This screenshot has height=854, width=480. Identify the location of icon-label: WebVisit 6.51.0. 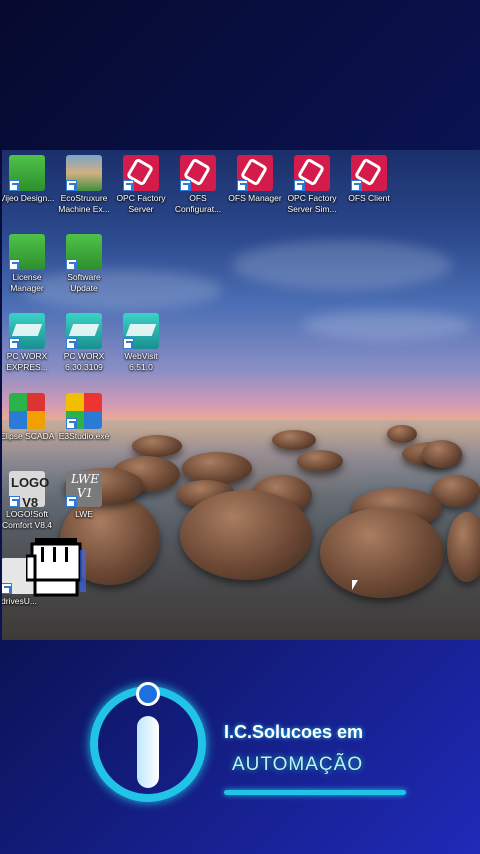
(141, 361).